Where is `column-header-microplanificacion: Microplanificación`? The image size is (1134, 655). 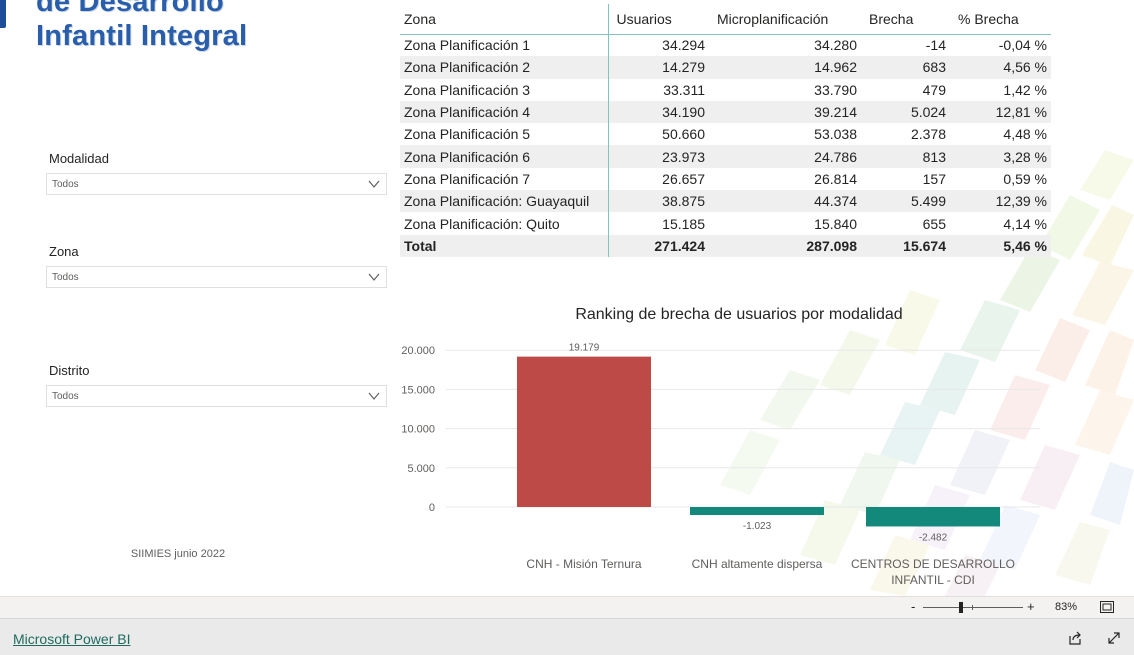 column-header-microplanificacion: Microplanificación is located at coordinates (785, 19).